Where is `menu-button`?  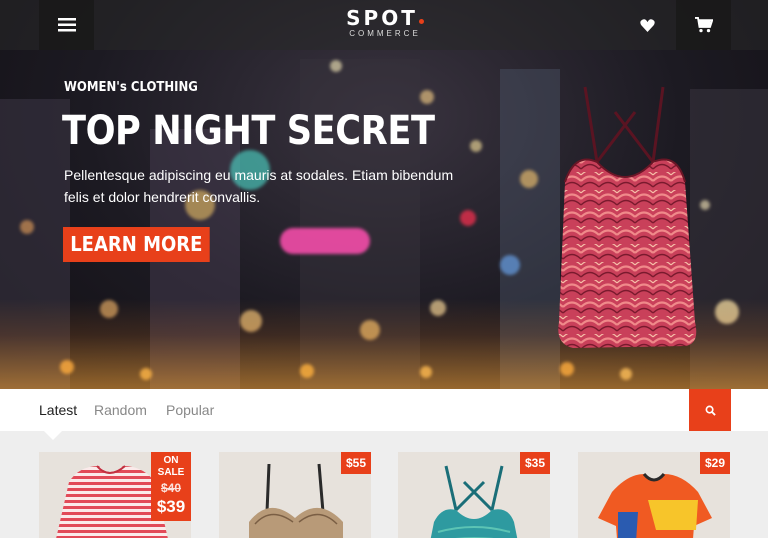
menu-button is located at coordinates (66, 25).